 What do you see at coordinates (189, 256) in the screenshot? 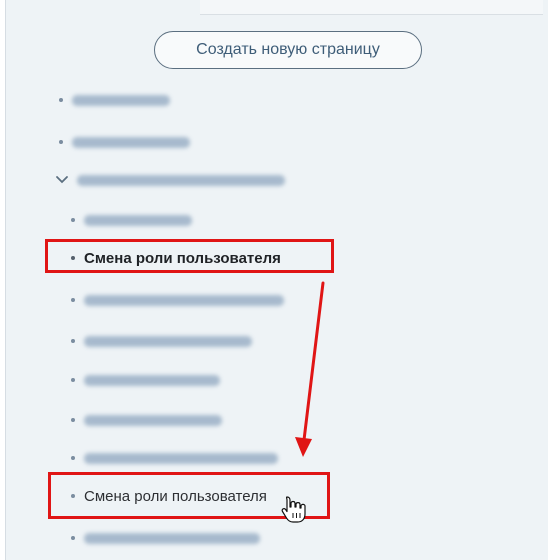
I see `highlight-box-original` at bounding box center [189, 256].